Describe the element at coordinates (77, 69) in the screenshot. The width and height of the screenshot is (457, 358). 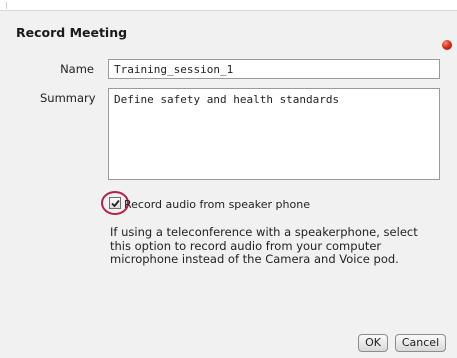
I see `name-label: Name` at that location.